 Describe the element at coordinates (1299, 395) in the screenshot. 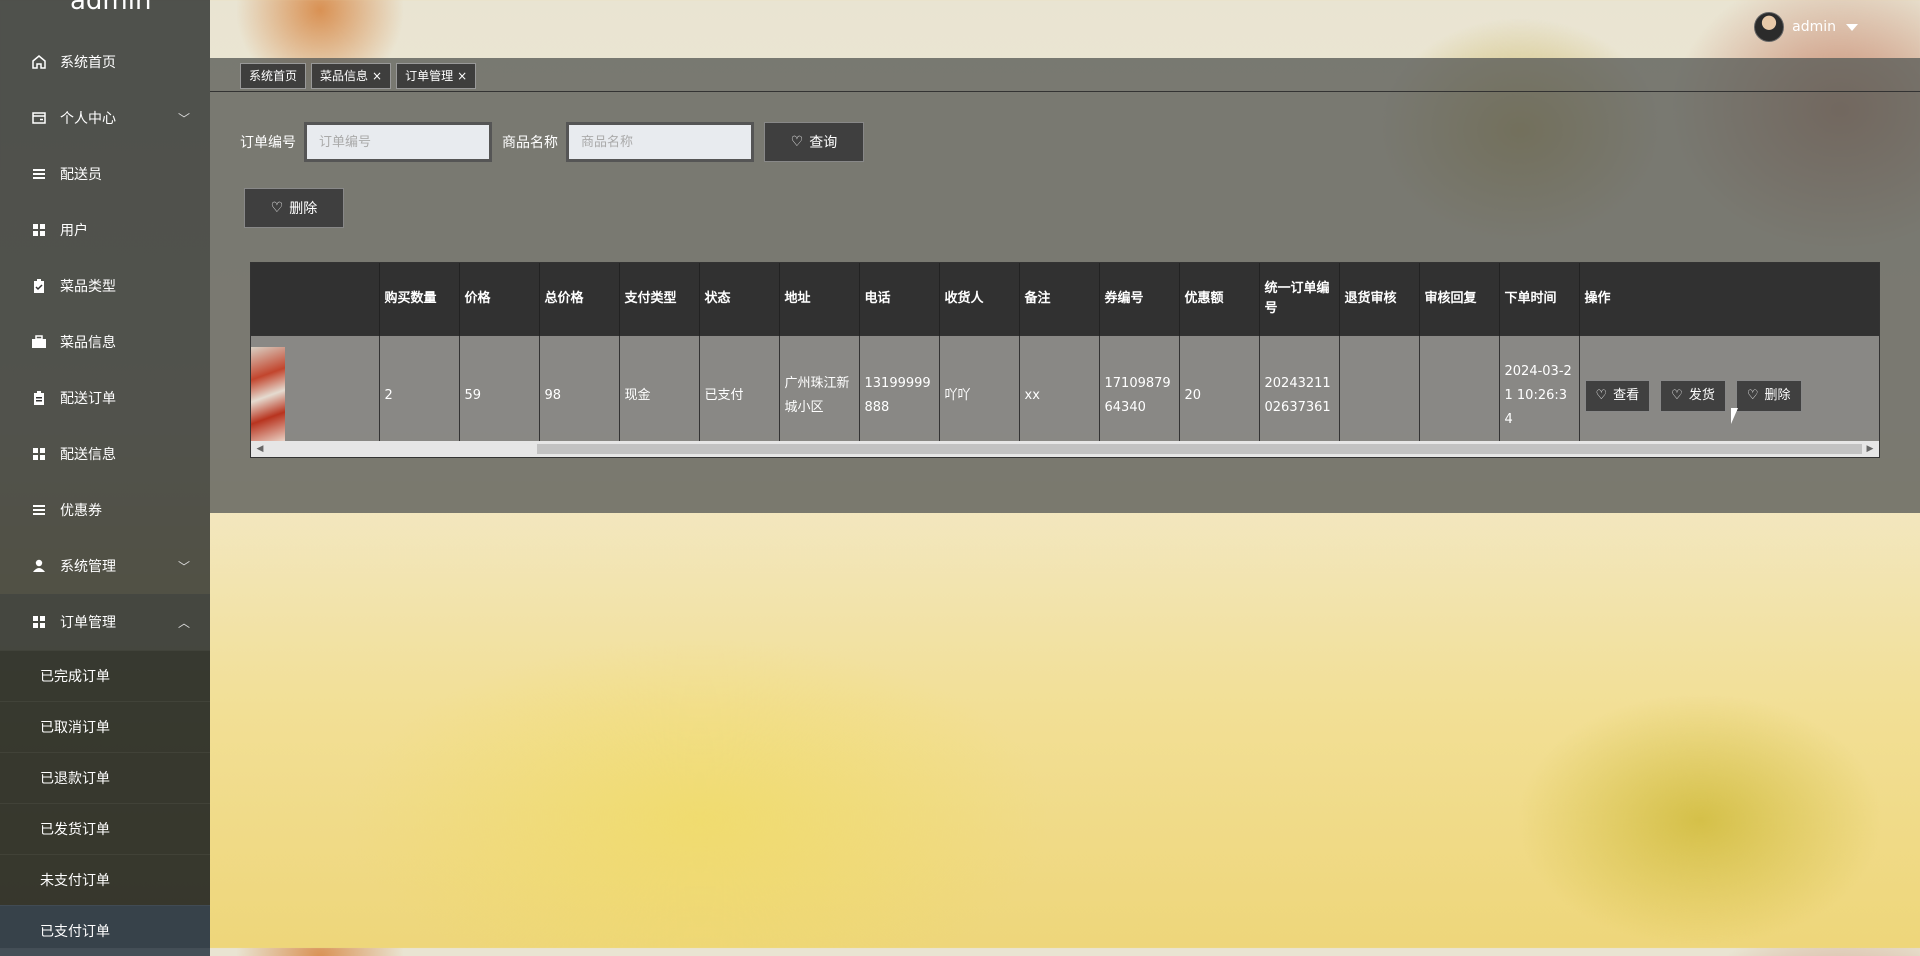

I see `table-cell: 2024321102637361` at that location.